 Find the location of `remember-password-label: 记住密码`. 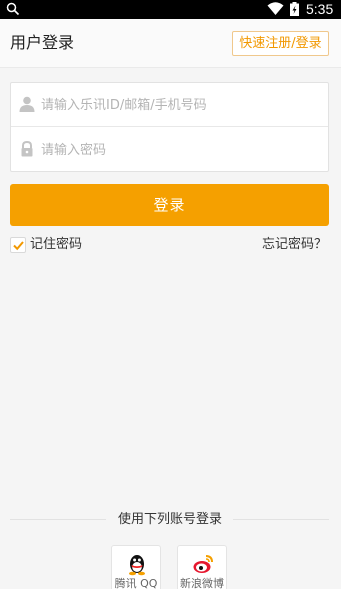

remember-password-label: 记住密码 is located at coordinates (56, 244).